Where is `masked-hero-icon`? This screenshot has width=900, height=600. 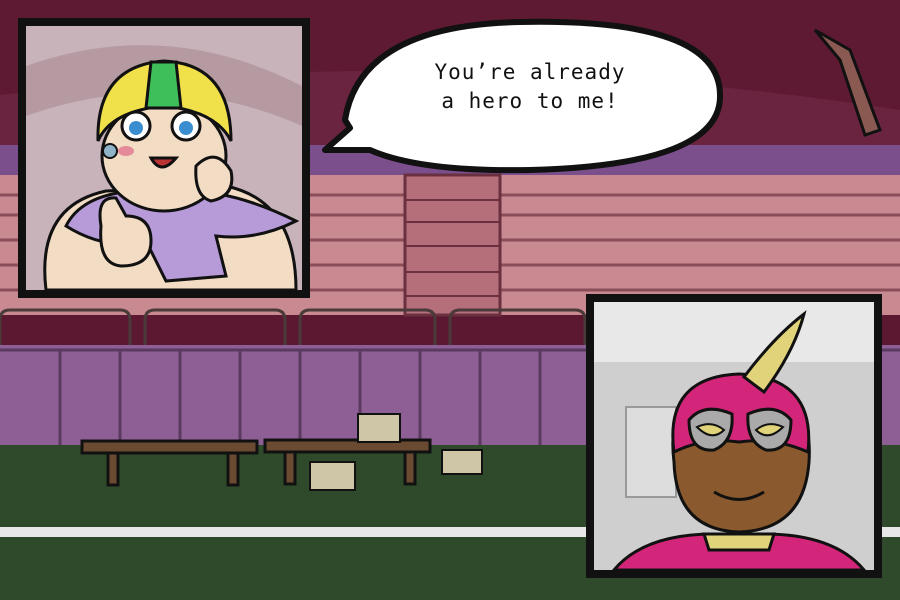 masked-hero-icon is located at coordinates (734, 436).